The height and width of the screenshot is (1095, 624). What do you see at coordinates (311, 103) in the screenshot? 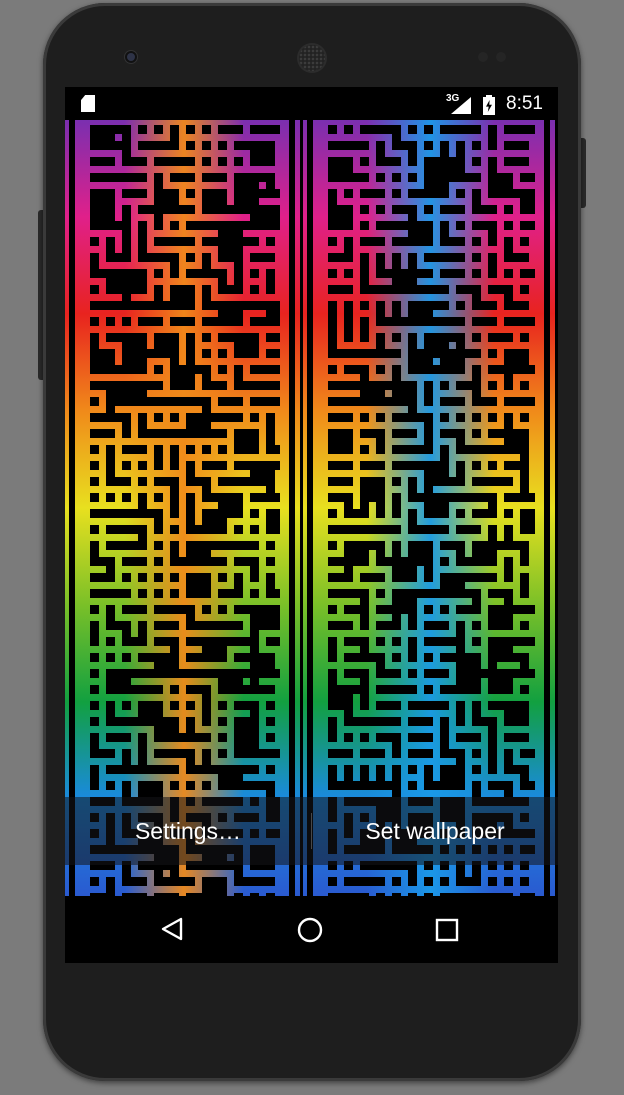
I see `status-bar: 3G 8:51` at bounding box center [311, 103].